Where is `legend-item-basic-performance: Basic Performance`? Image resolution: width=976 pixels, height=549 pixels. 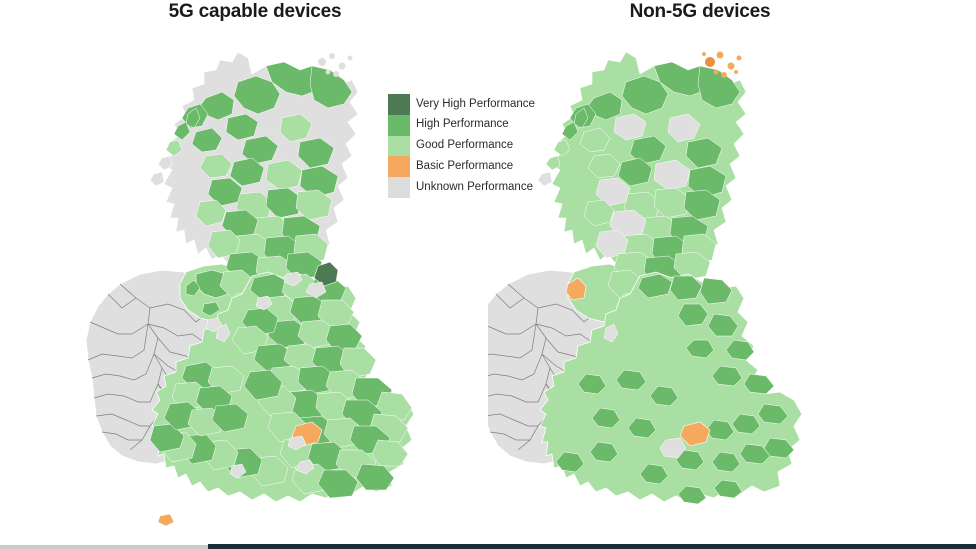 legend-item-basic-performance: Basic Performance is located at coordinates (465, 166).